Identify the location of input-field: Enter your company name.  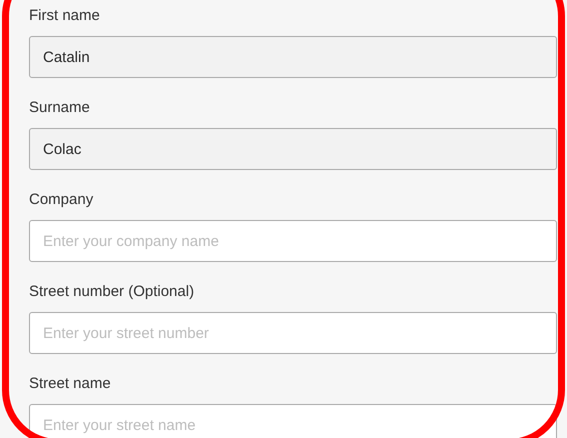
(293, 241).